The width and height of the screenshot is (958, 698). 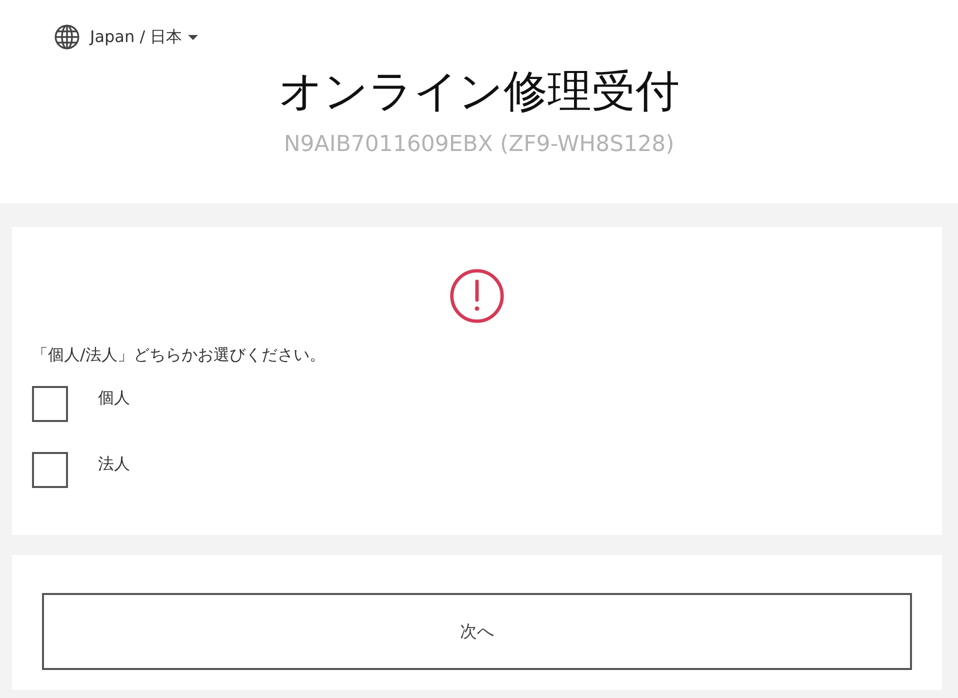 I want to click on option-label: 個人, so click(x=114, y=398).